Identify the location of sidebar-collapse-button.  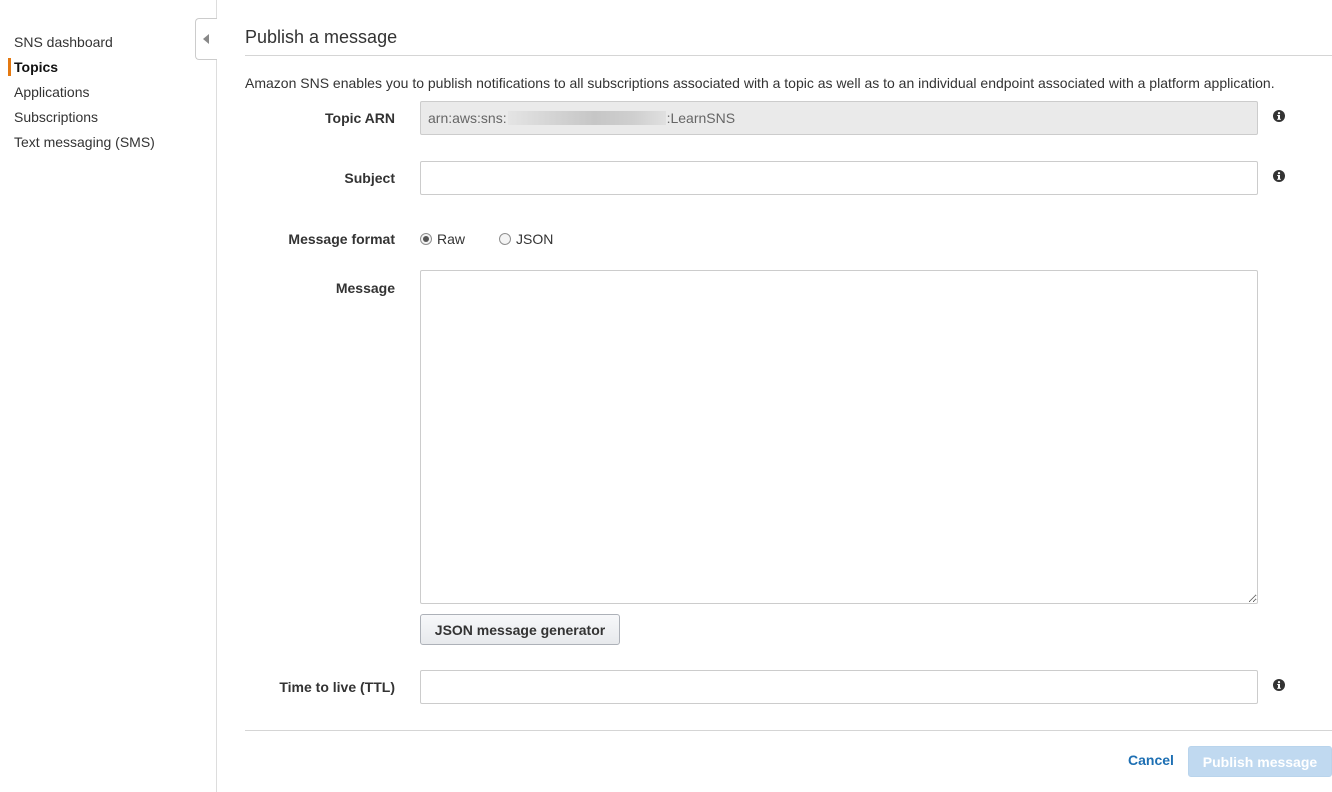
(206, 39).